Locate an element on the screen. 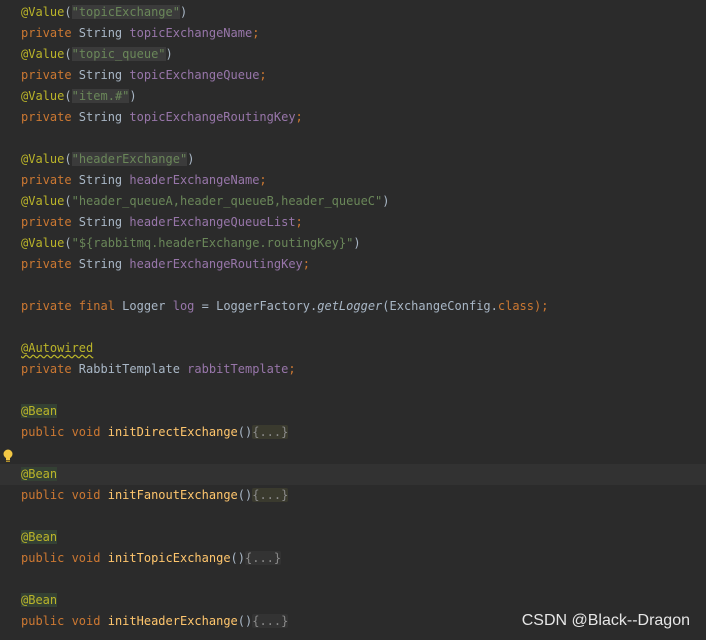 This screenshot has height=640, width=706. method-name: initTopicExchange is located at coordinates (169, 558).